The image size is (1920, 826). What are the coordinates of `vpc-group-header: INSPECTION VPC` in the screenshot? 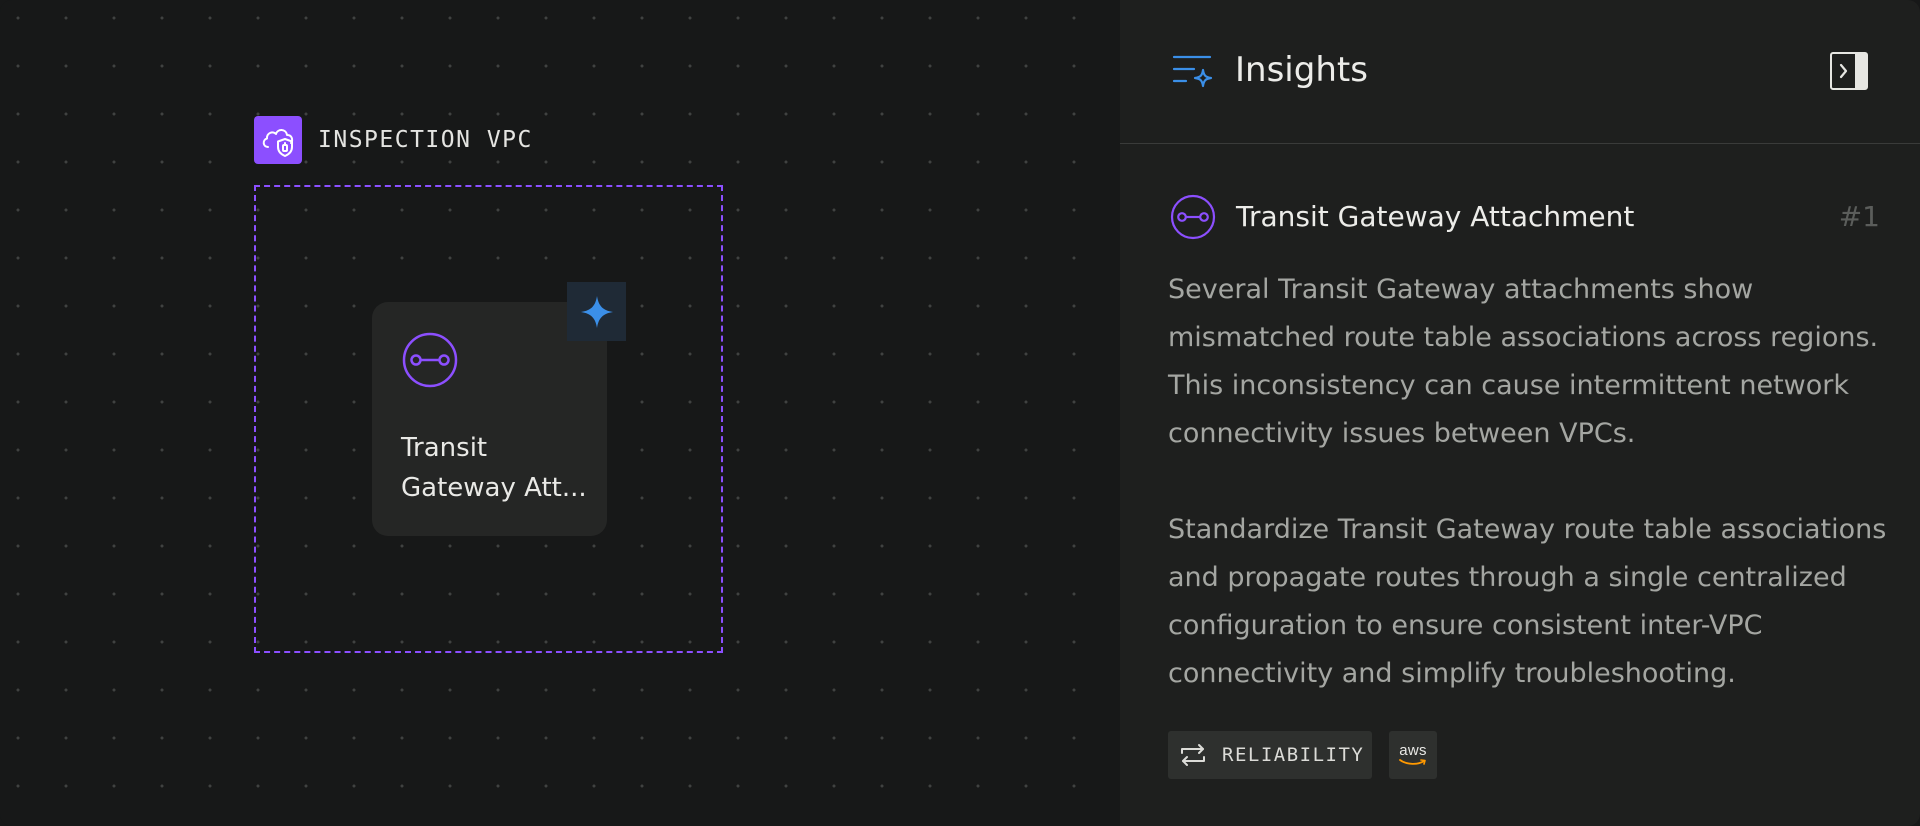 It's located at (393, 140).